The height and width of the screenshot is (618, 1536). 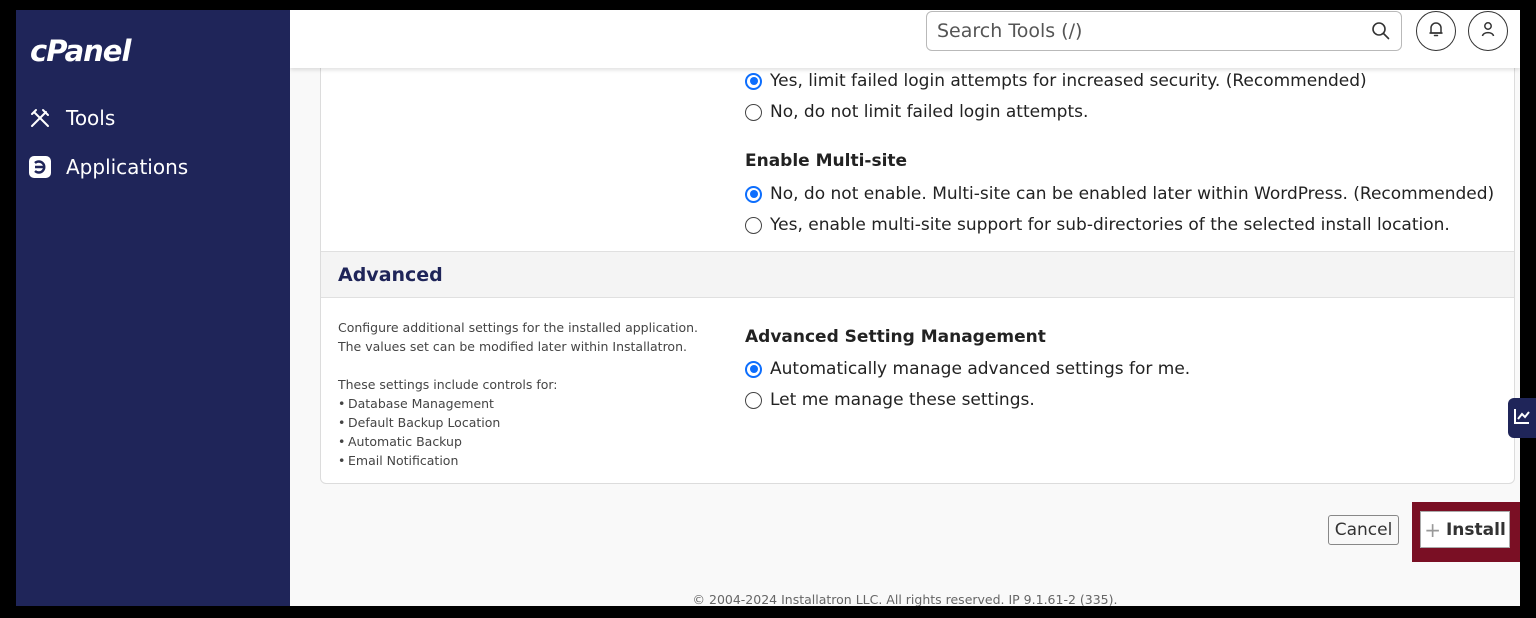 What do you see at coordinates (40, 118) in the screenshot?
I see `tools-icon` at bounding box center [40, 118].